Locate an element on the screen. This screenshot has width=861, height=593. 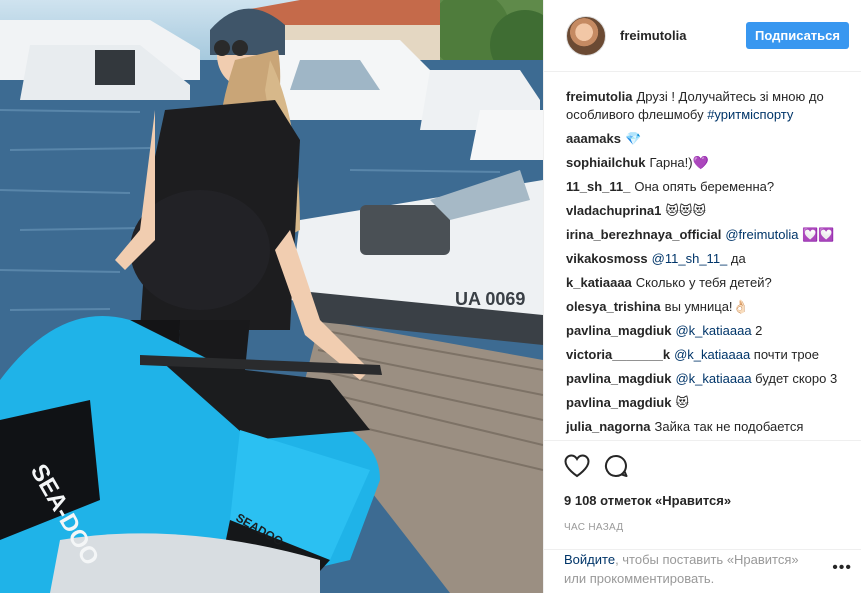
comment: sophiailchuk Гарна!)💜 is located at coordinates (707, 163).